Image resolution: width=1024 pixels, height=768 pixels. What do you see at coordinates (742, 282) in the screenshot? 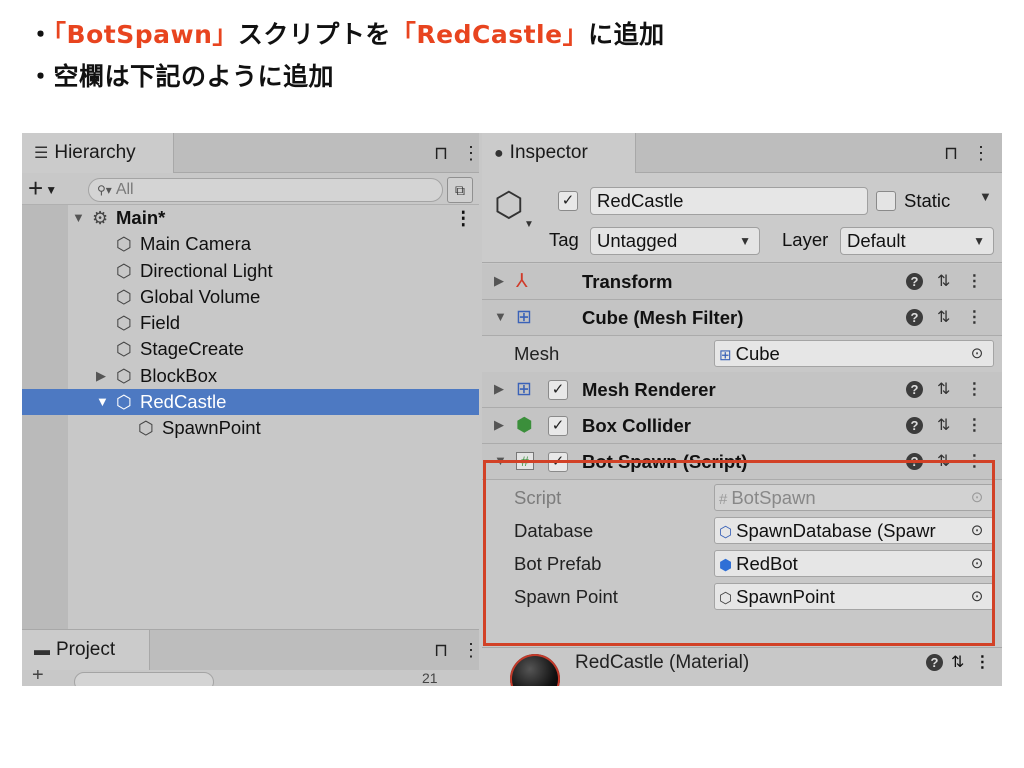
I see `component-header: ▶ ⅄ Transform? ⇅ ⋮` at bounding box center [742, 282].